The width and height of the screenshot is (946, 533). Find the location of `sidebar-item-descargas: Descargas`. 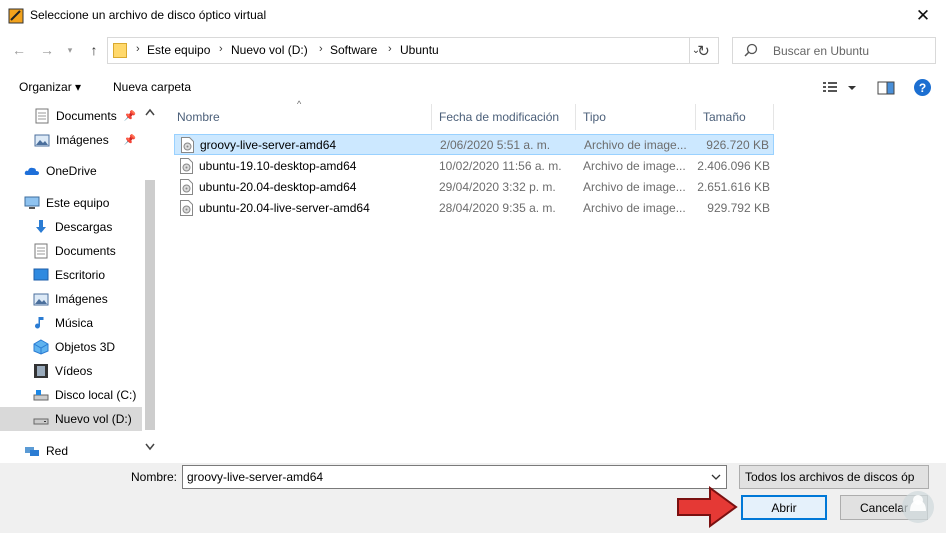

sidebar-item-descargas: Descargas is located at coordinates (71, 227).